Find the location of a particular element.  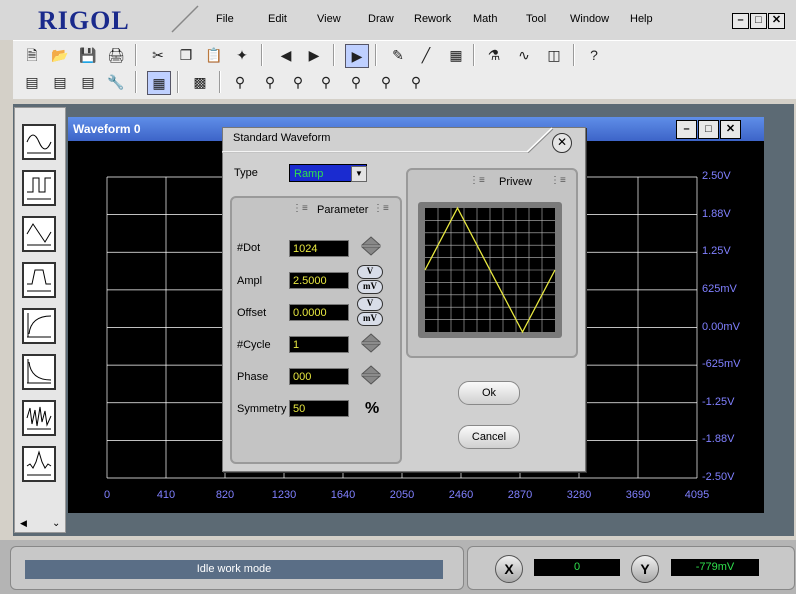

y-coordinate-value: -779mV is located at coordinates (715, 567).